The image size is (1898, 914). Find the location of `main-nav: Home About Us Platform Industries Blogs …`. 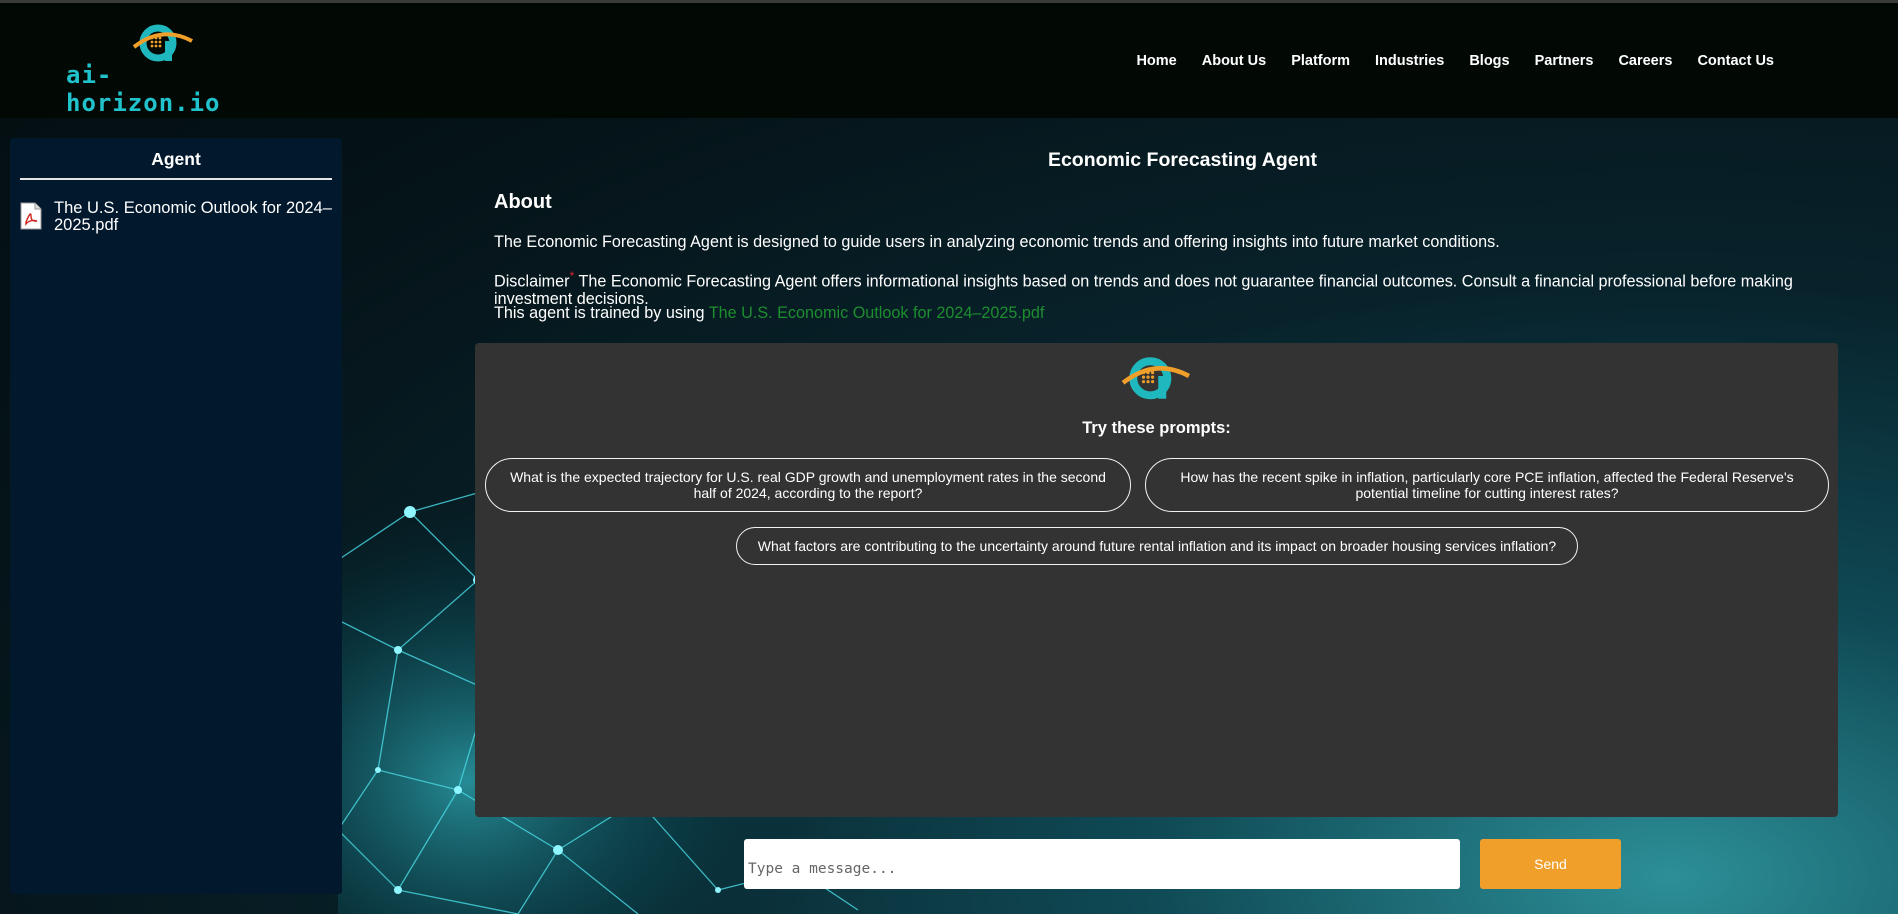

main-nav: Home About Us Platform Industries Blogs … is located at coordinates (1442, 61).